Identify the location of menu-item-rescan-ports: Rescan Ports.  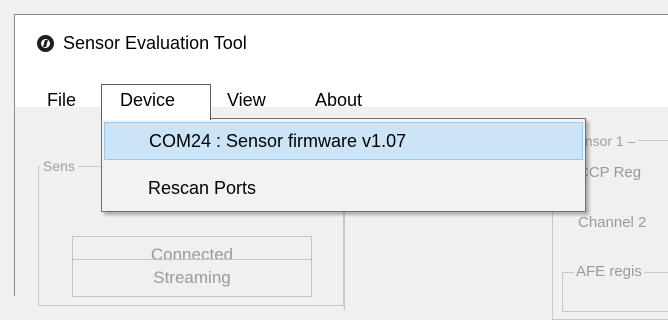
(343, 188).